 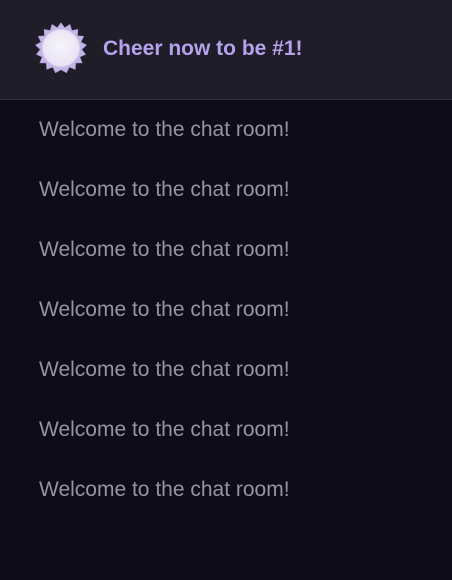 I want to click on badge-inner-circle, so click(x=61, y=48).